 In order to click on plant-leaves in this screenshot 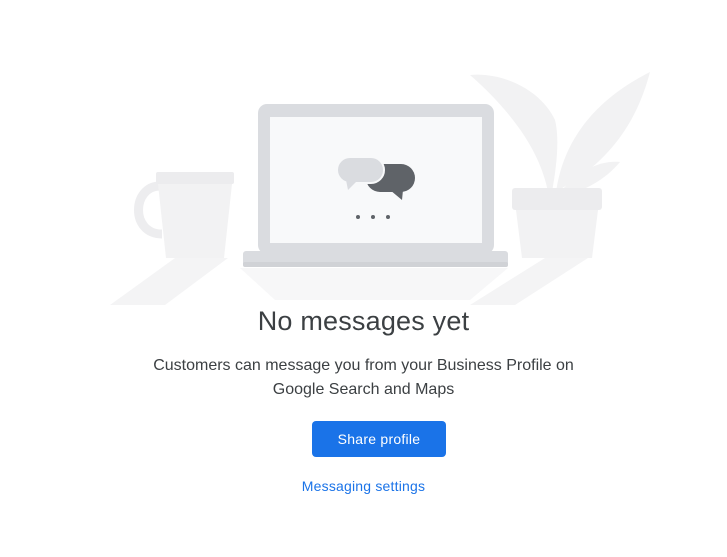, I will do `click(560, 134)`.